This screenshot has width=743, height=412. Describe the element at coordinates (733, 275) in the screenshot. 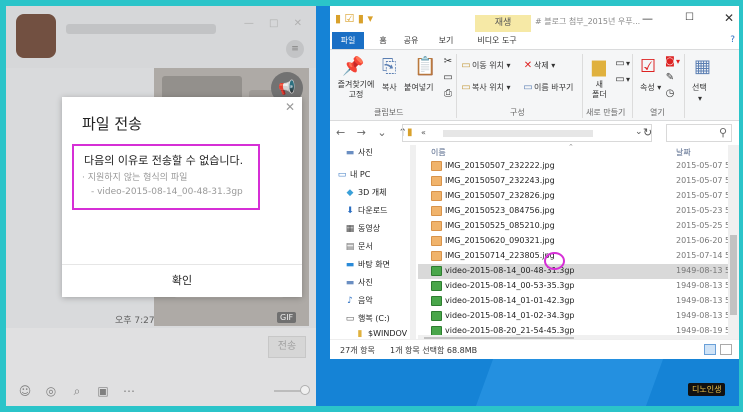

I see `scrollbar-thumb` at that location.